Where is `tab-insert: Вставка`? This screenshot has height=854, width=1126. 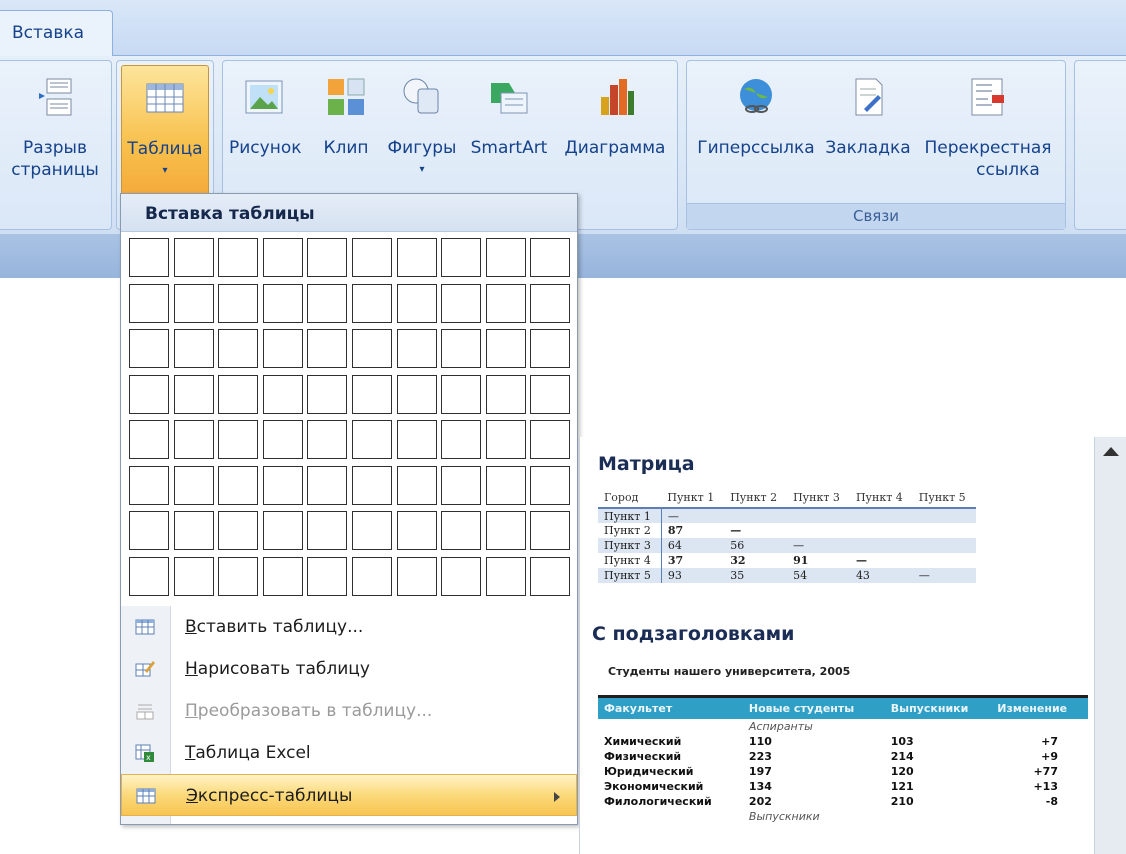 tab-insert: Вставка is located at coordinates (56, 33).